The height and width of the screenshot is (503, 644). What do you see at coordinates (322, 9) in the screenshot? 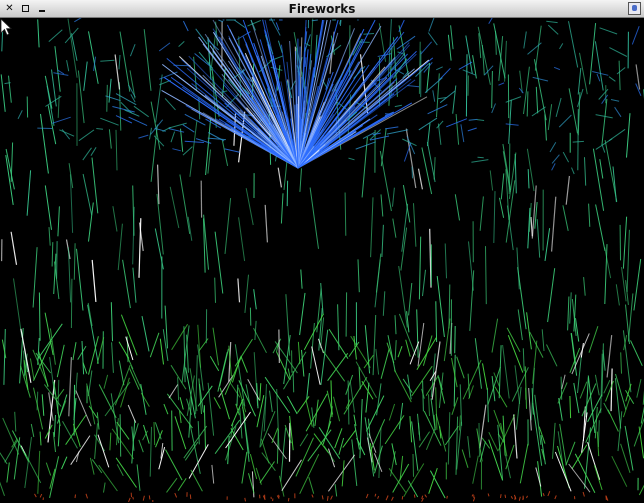
I see `title-bar: ✕ Fireworks` at bounding box center [322, 9].